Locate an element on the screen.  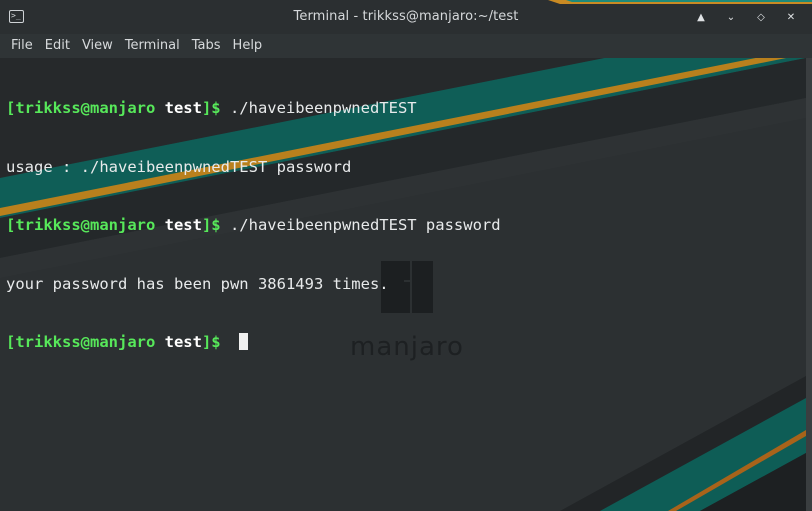
scrollbar-thumb is located at coordinates (809, 284).